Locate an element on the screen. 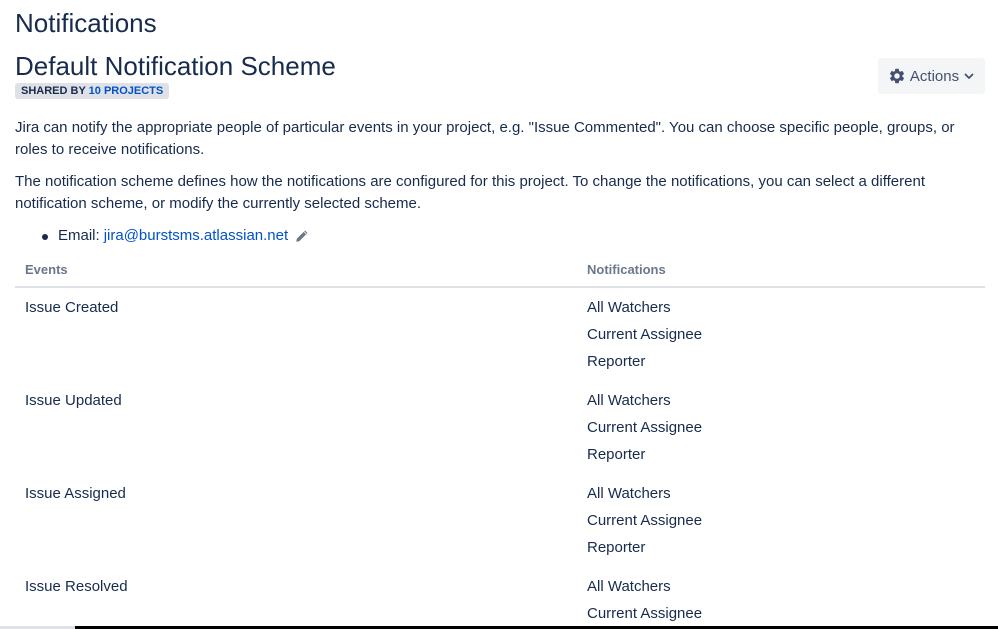  page-heading: Notifications is located at coordinates (86, 23).